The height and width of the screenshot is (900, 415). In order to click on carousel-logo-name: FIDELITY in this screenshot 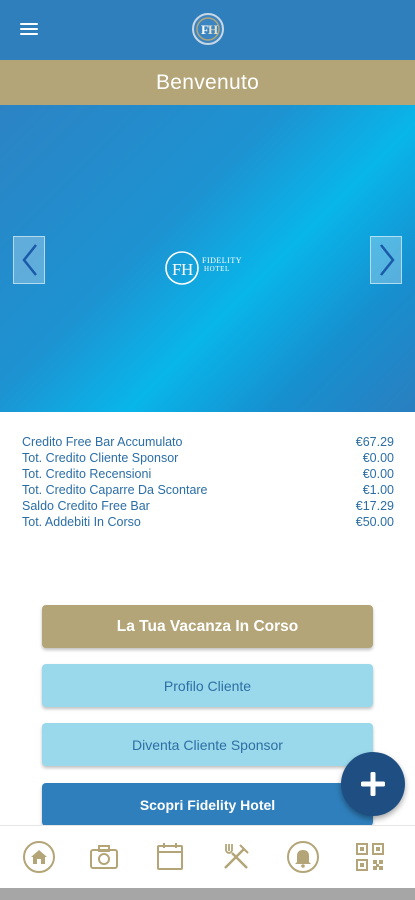, I will do `click(222, 260)`.